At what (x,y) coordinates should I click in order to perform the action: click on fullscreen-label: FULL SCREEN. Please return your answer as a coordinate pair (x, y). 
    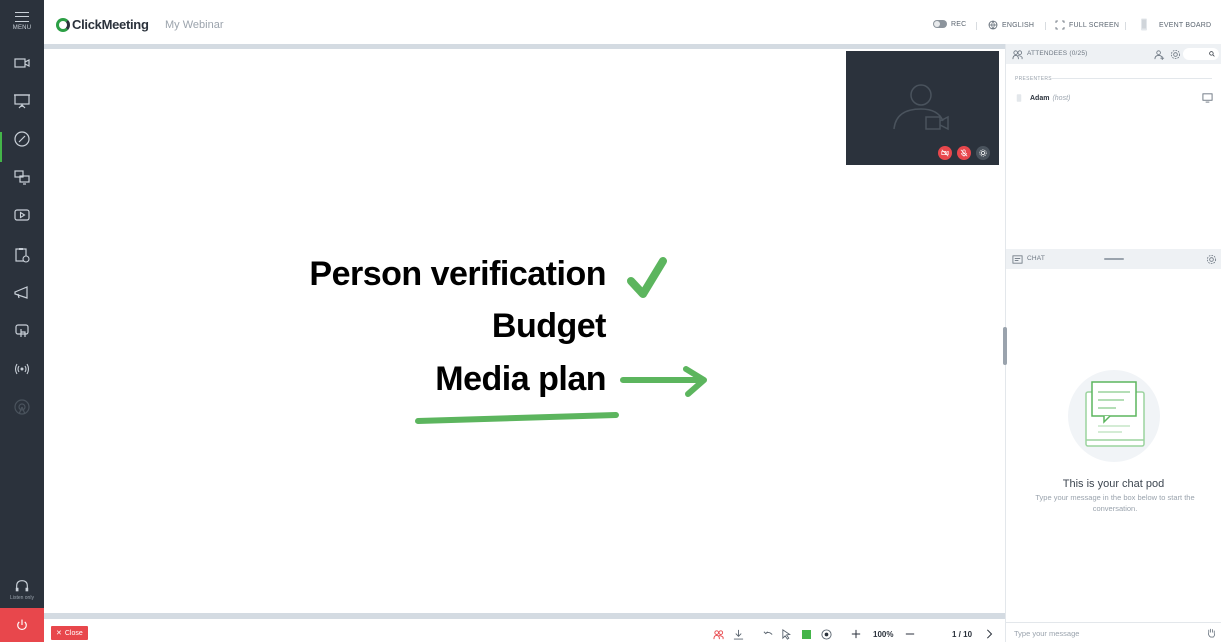
    Looking at the image, I should click on (1094, 25).